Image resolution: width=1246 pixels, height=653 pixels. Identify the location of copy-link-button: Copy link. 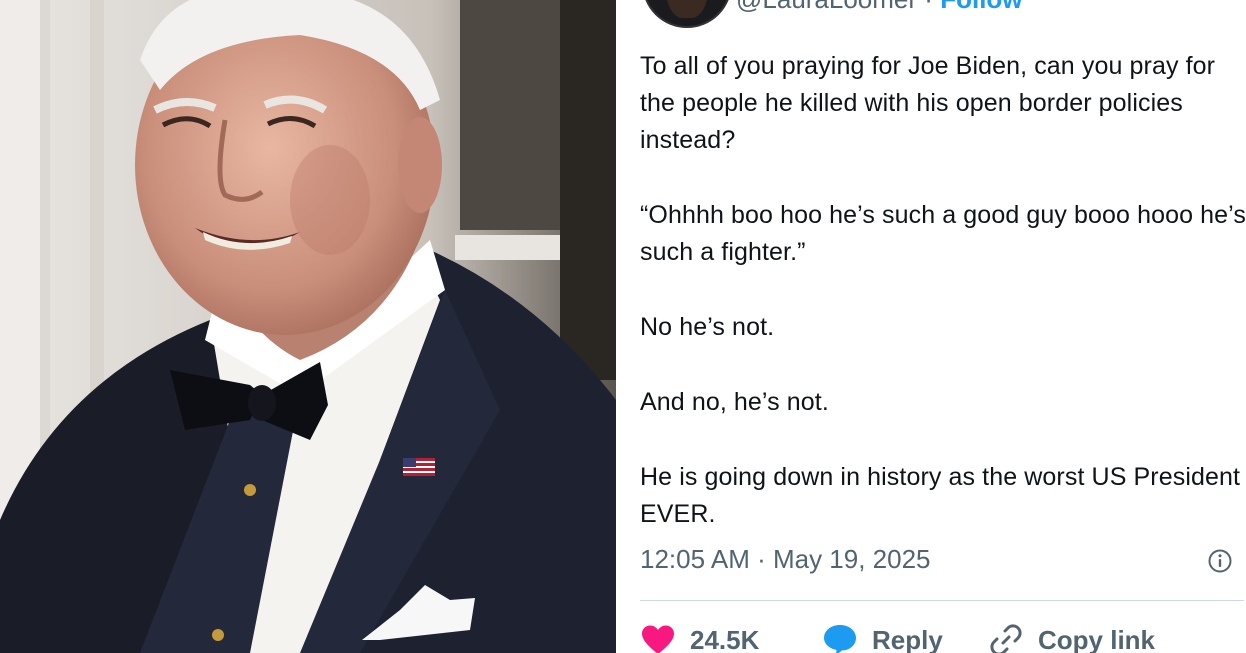
(1071, 635).